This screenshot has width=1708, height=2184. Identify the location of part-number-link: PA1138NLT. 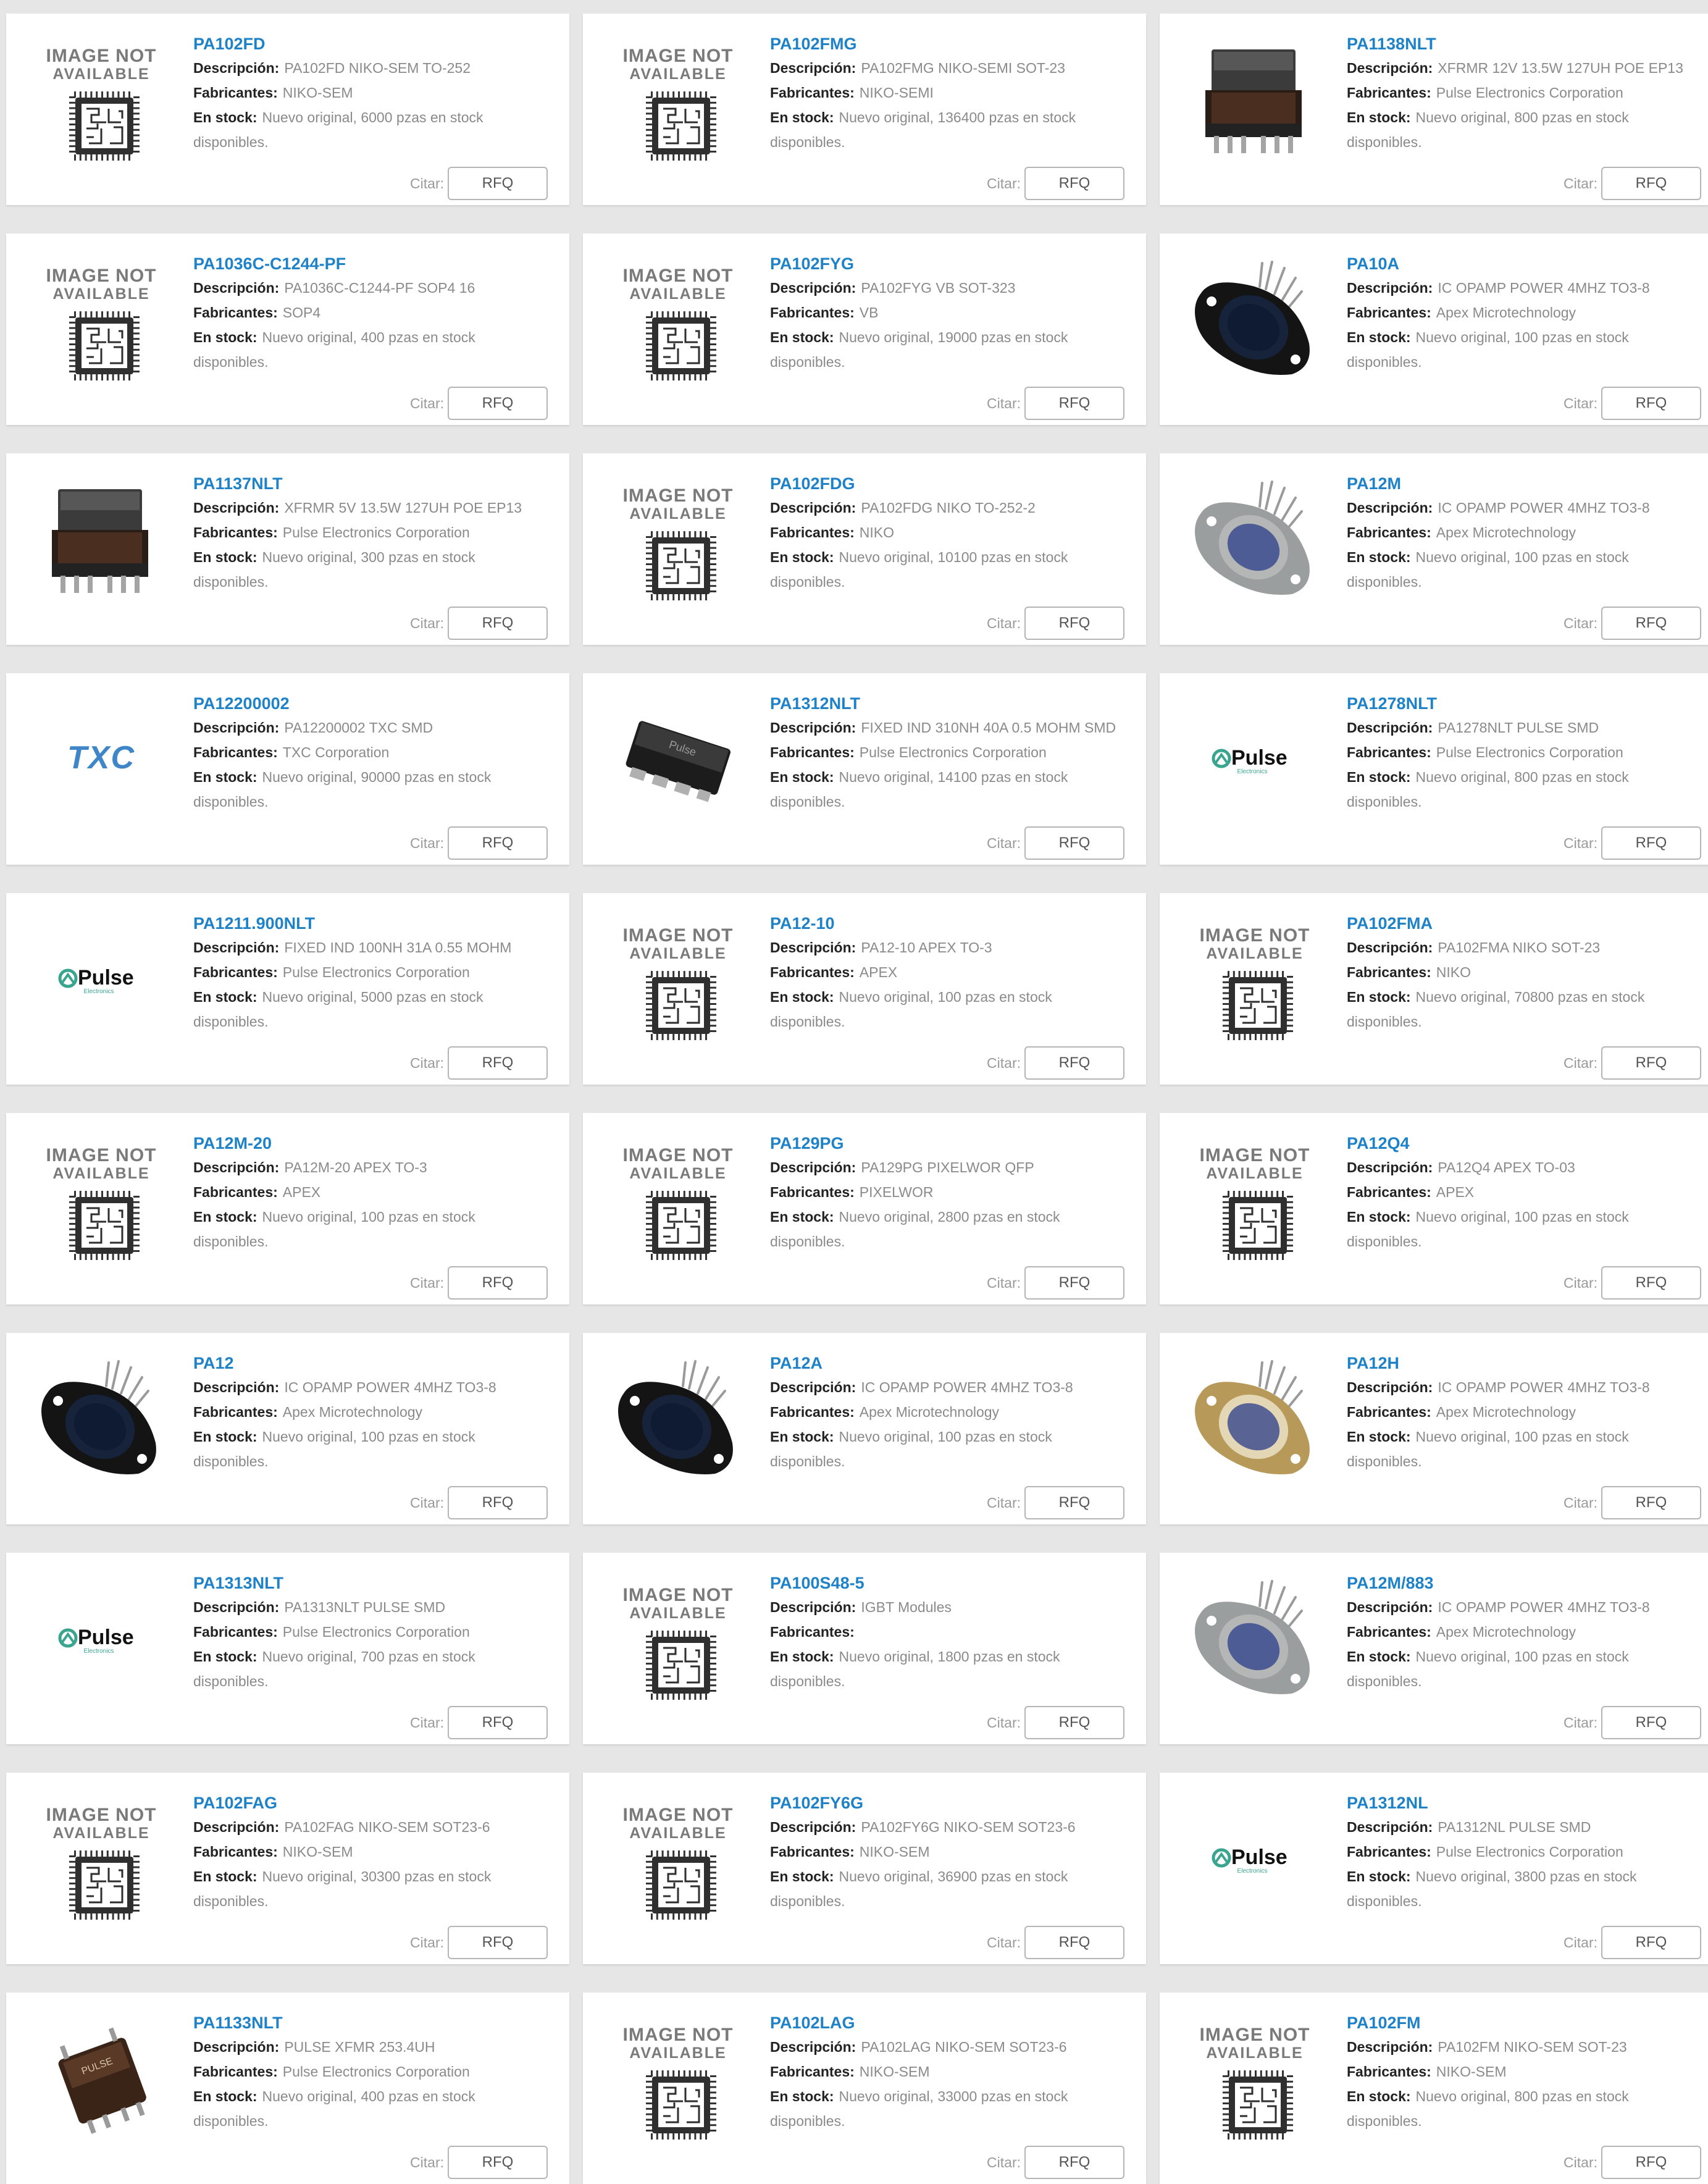
(1391, 44).